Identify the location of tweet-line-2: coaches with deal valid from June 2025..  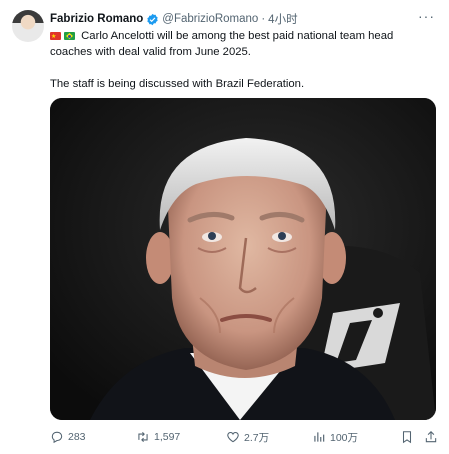
(150, 52).